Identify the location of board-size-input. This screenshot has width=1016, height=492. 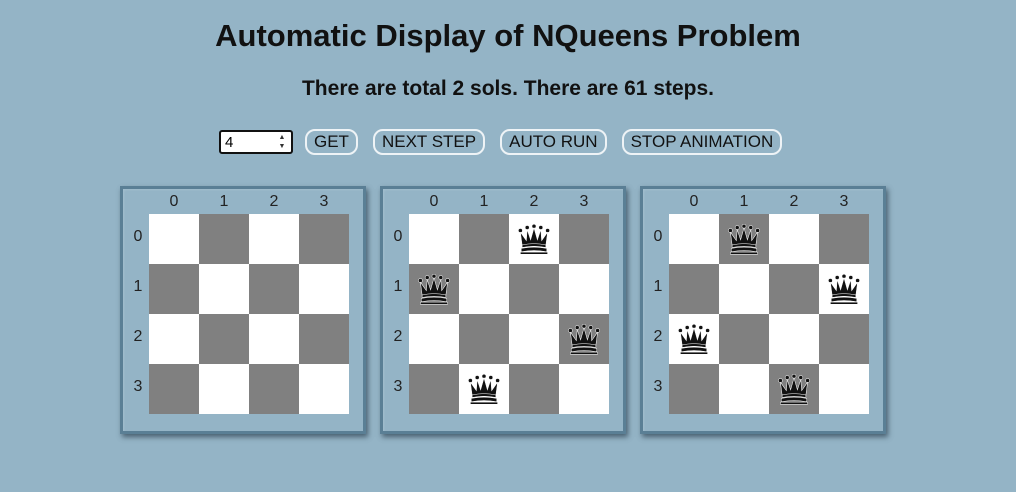
(249, 142).